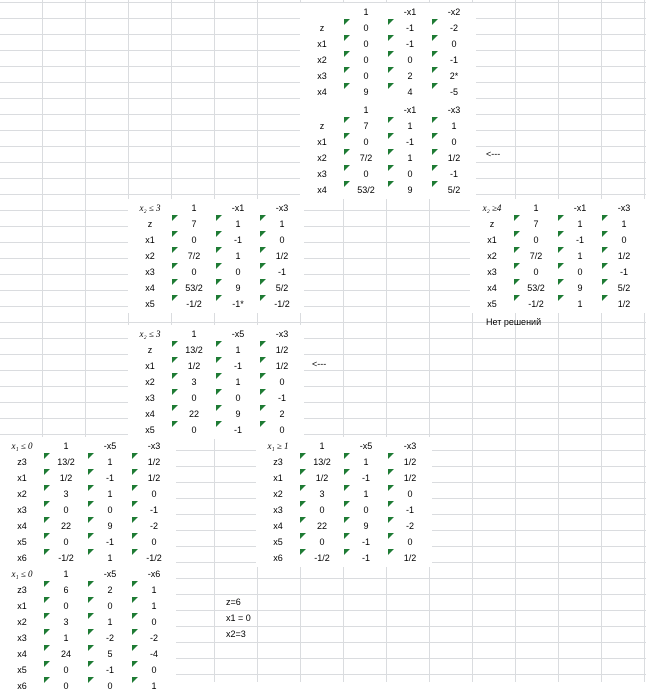 This screenshot has height=695, width=646. I want to click on result-x2: x2=3, so click(236, 634).